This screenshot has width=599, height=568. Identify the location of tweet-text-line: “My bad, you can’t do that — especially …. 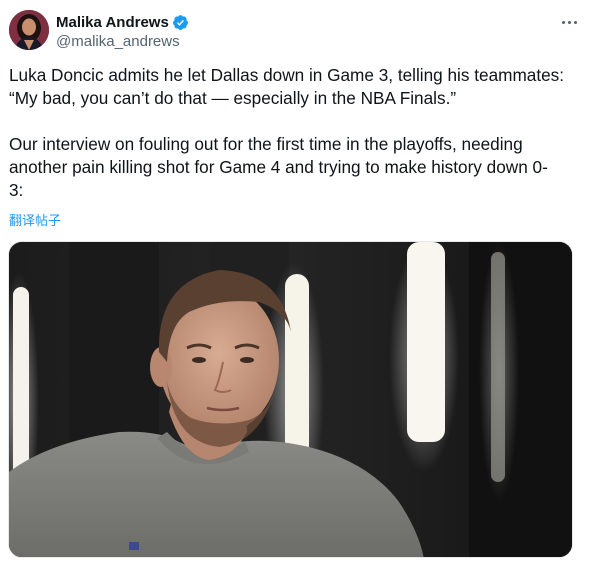
(233, 98).